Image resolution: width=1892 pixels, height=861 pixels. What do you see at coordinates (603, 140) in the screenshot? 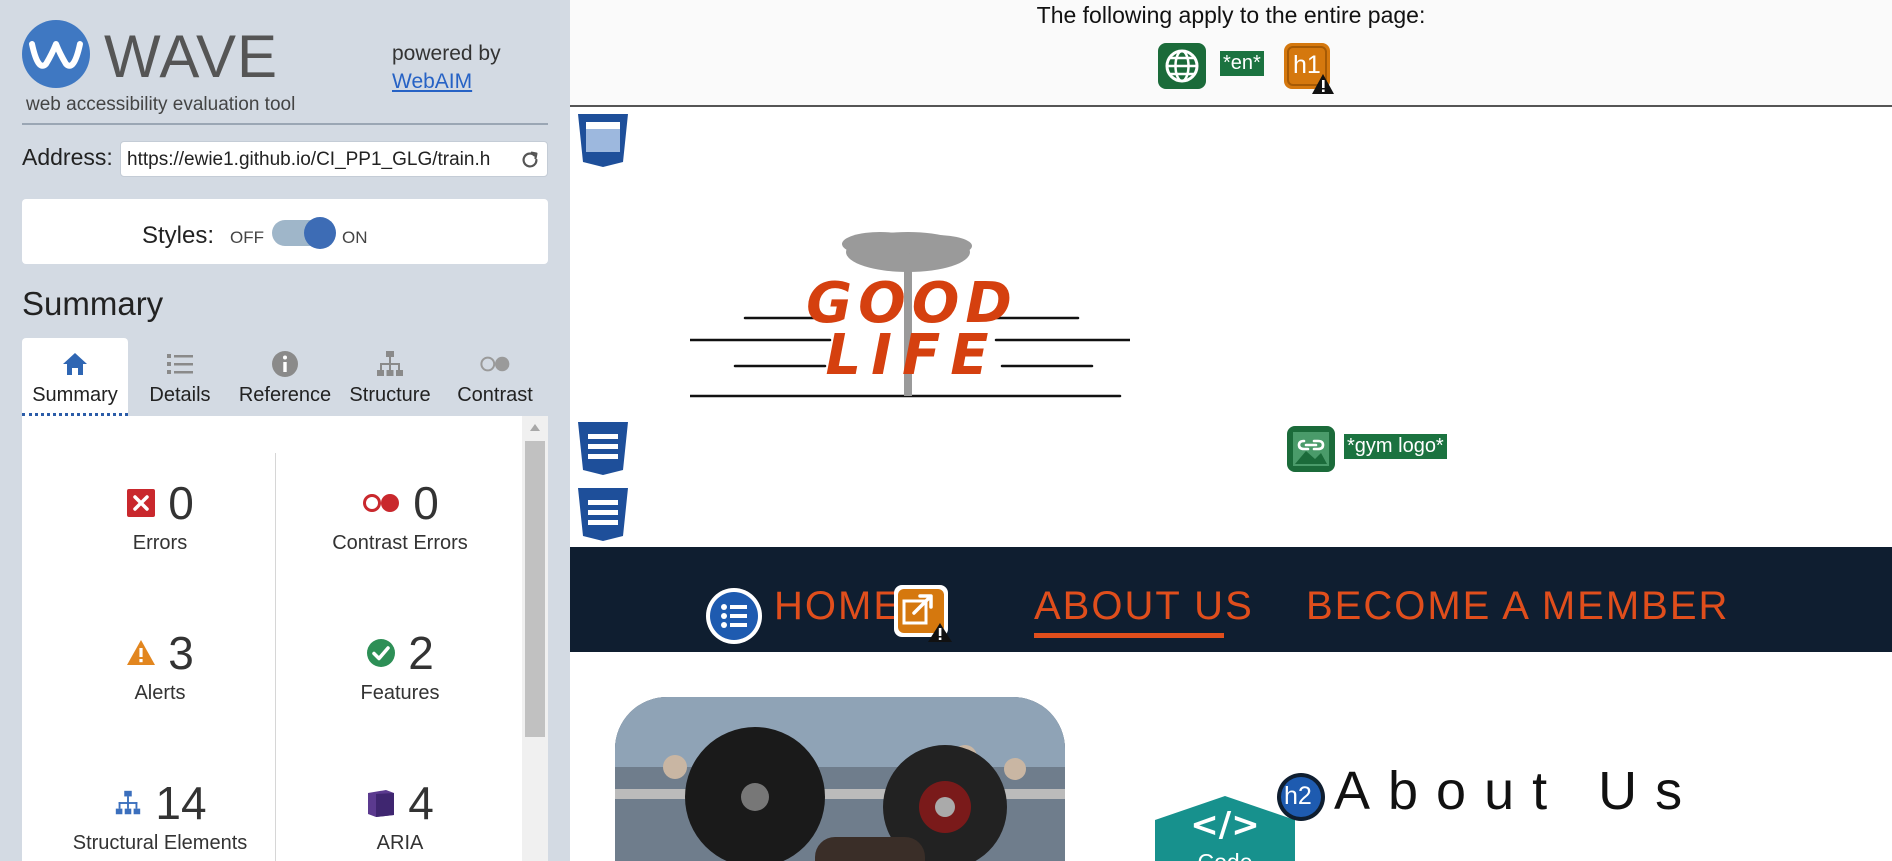
I see `header-region-icon` at bounding box center [603, 140].